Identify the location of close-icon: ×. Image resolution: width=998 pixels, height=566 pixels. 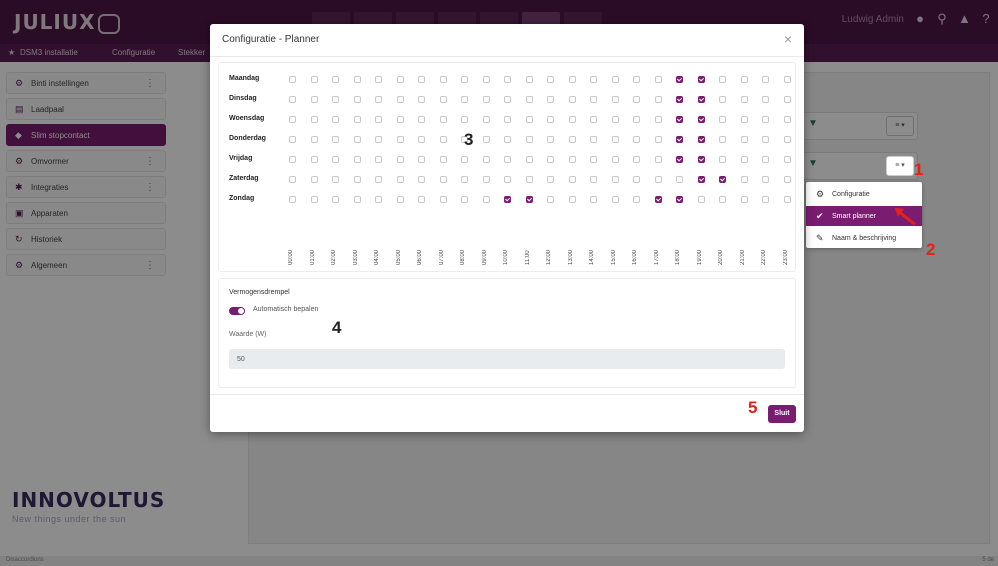
(788, 39).